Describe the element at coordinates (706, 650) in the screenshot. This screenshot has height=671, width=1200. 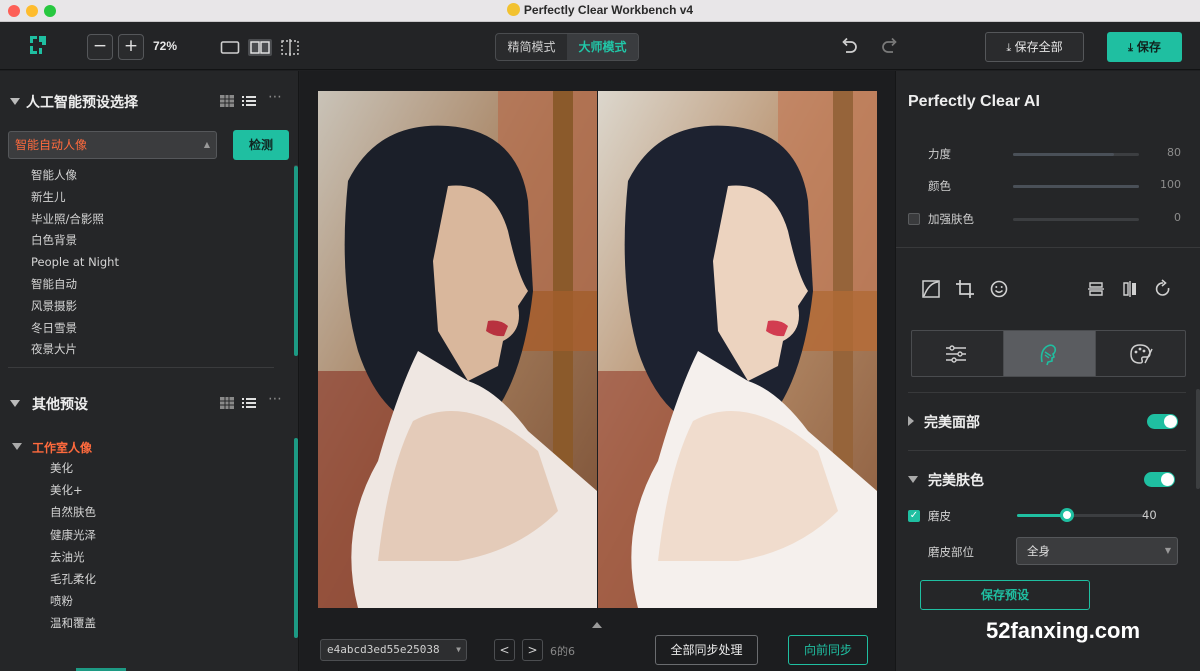
I see `sync-all-button: 全部同步处理` at that location.